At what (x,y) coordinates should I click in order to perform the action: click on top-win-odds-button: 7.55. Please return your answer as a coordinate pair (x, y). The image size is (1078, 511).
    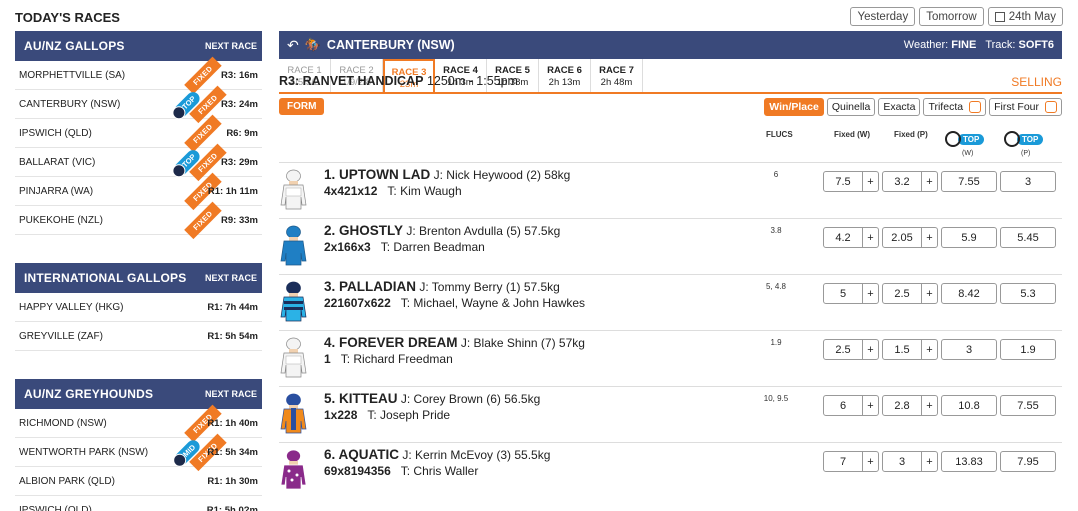
    Looking at the image, I should click on (969, 181).